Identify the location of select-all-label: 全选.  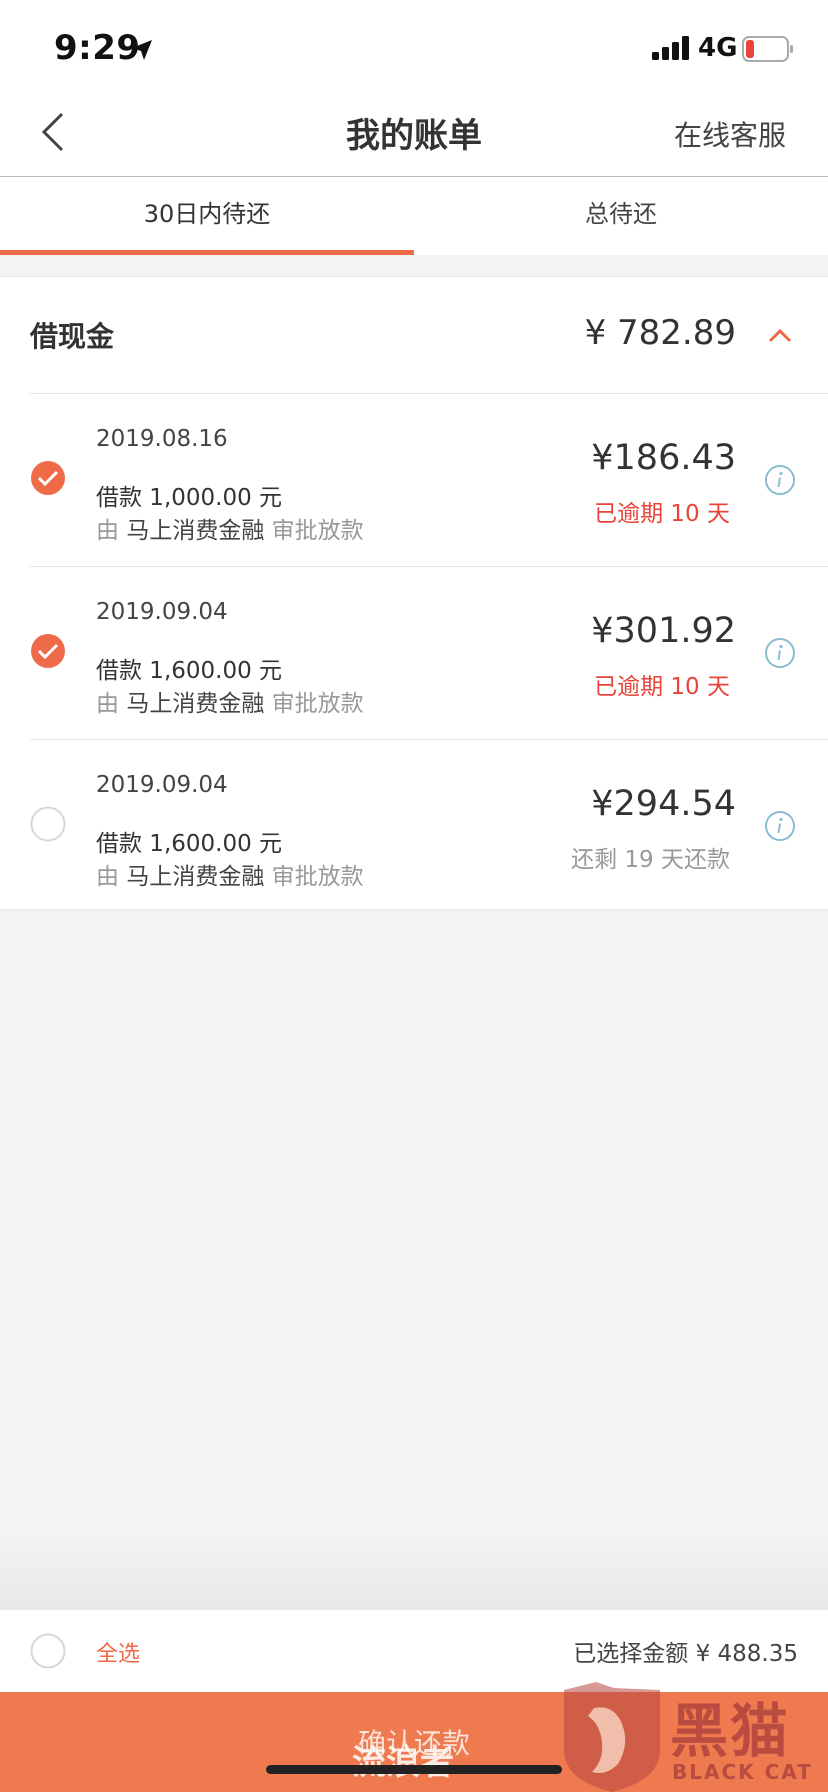
(118, 1652).